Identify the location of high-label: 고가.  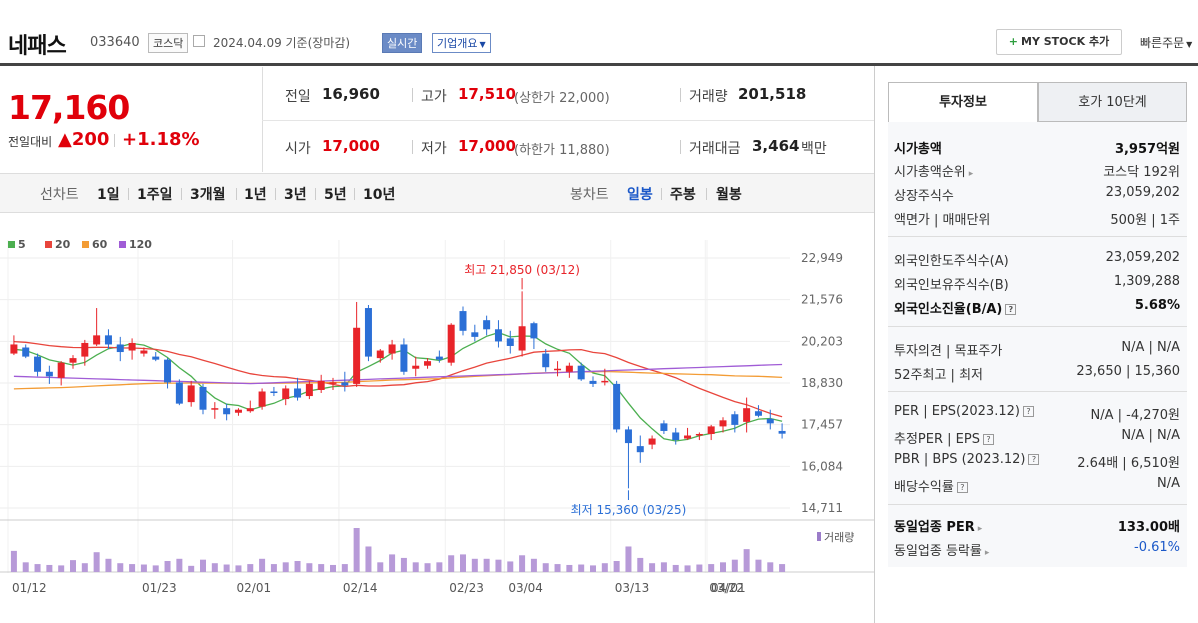
(434, 97).